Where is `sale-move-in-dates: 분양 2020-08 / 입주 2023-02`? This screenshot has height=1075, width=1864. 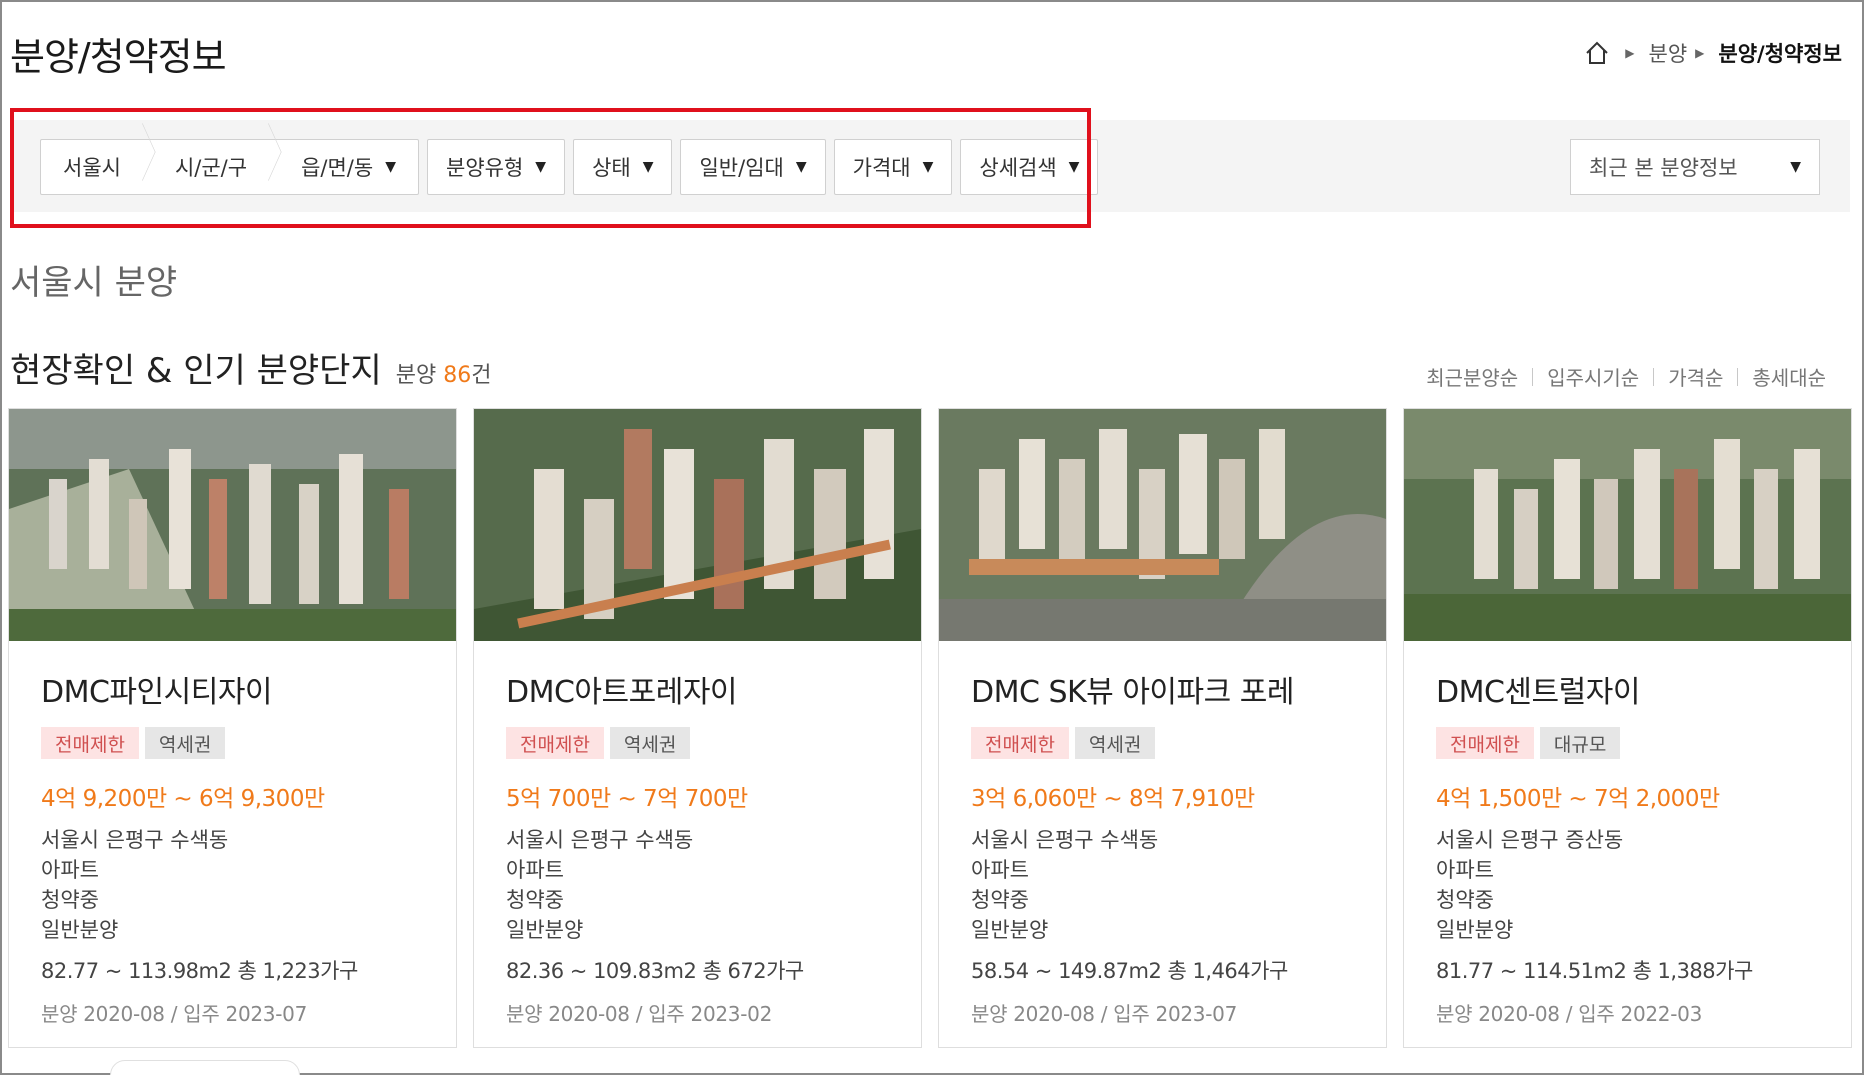 sale-move-in-dates: 분양 2020-08 / 입주 2023-02 is located at coordinates (639, 1014).